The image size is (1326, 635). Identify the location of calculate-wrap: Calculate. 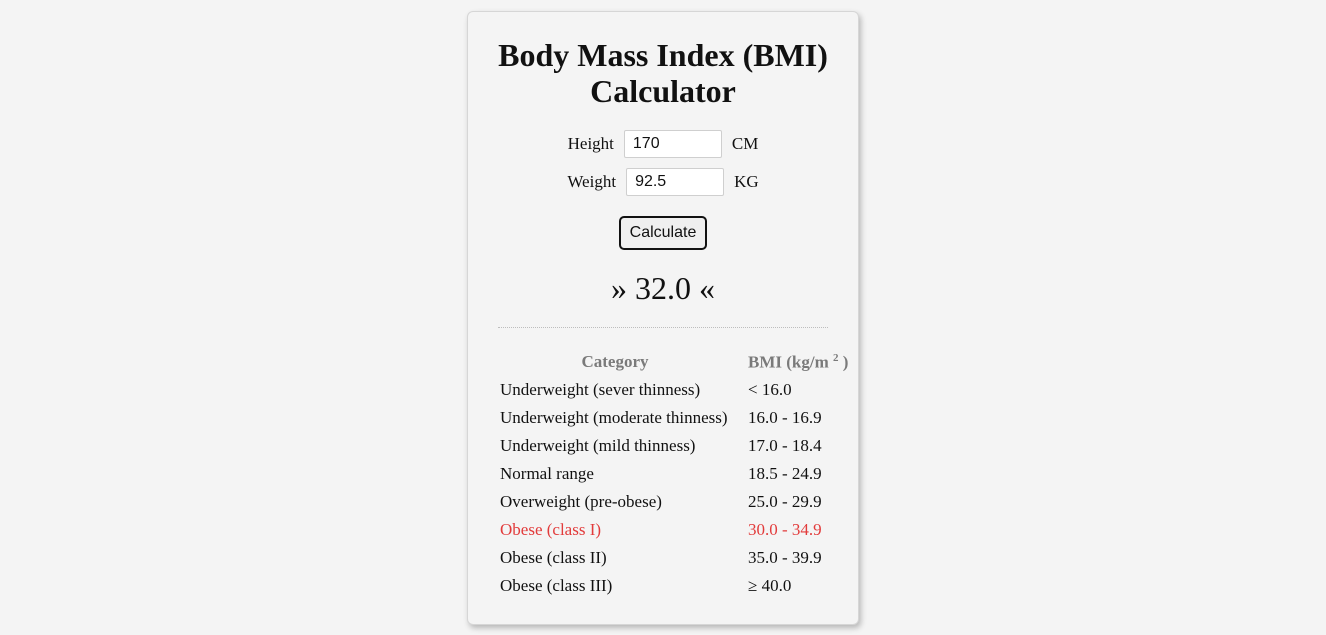
(663, 233).